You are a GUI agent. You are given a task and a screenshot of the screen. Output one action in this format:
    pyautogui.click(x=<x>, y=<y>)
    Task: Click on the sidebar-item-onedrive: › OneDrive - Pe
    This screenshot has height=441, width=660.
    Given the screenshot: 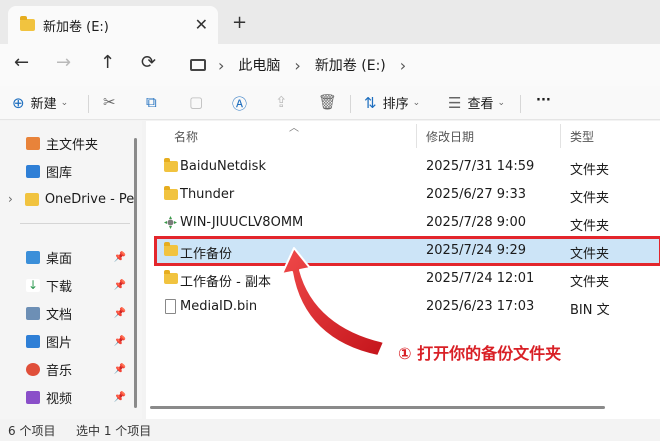 What is the action you would take?
    pyautogui.click(x=71, y=199)
    